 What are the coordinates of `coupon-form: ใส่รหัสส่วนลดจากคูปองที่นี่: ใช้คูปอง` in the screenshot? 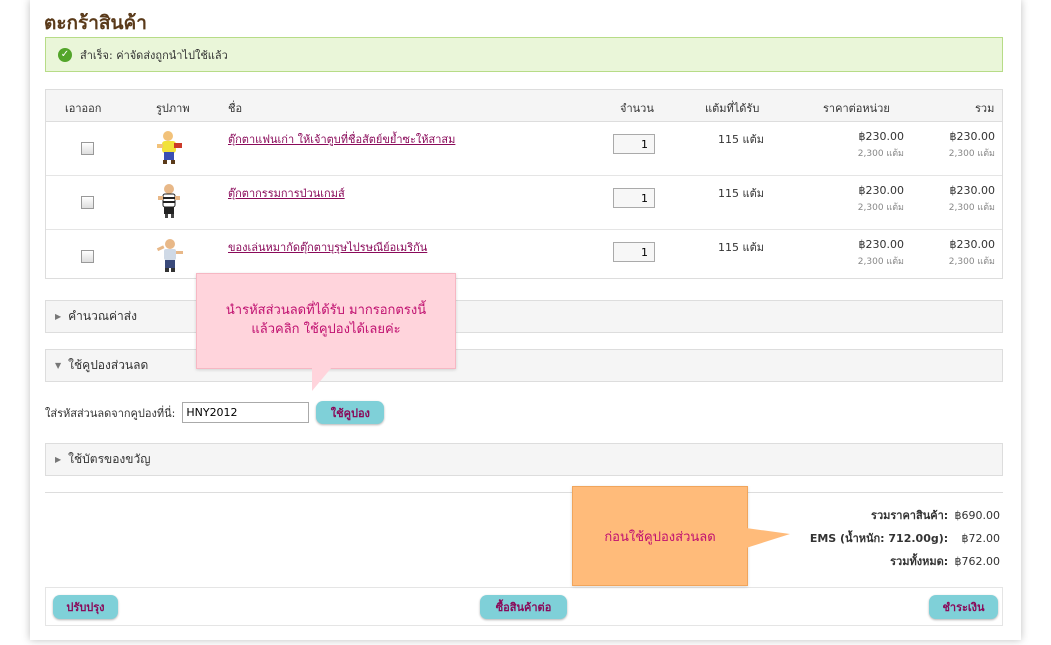 It's located at (215, 412).